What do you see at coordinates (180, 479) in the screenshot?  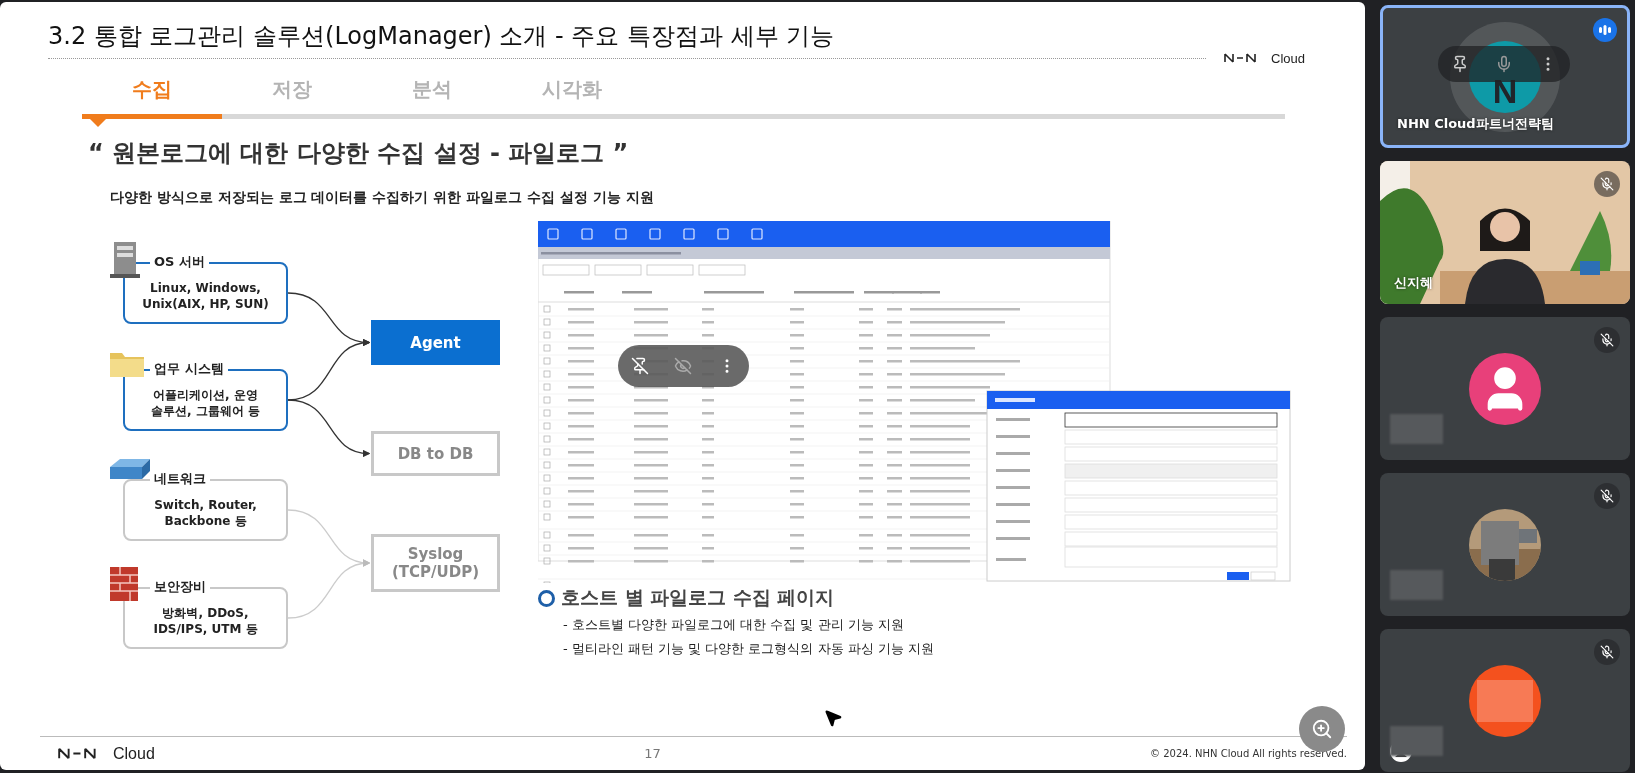 I see `source-title: 네트워크` at bounding box center [180, 479].